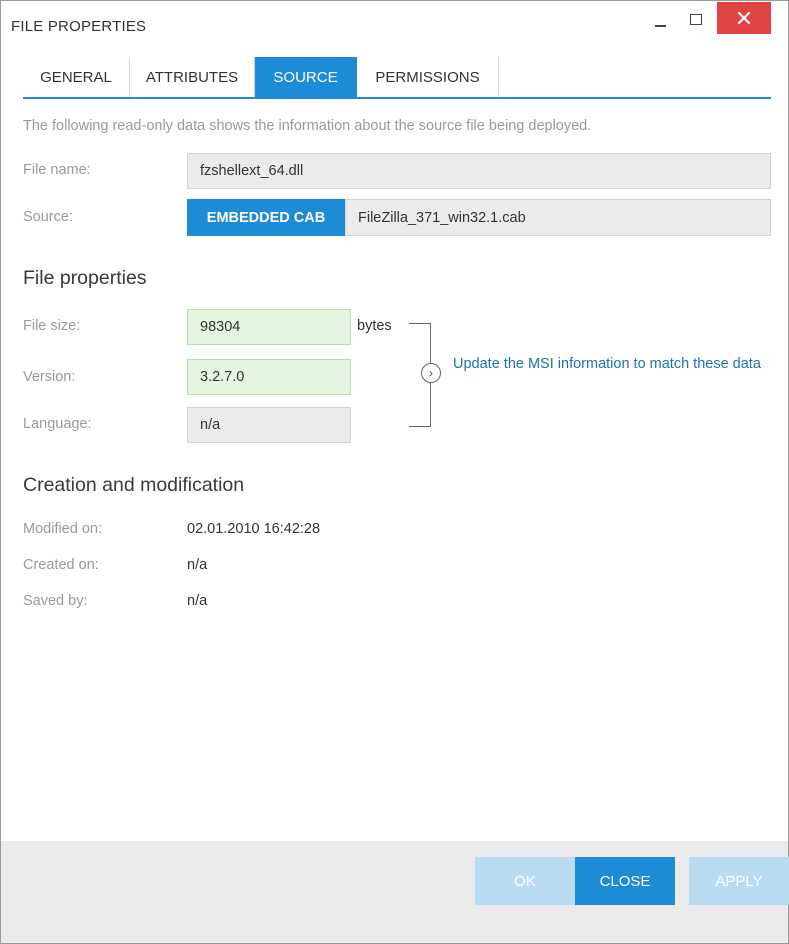 The image size is (789, 944). What do you see at coordinates (625, 881) in the screenshot?
I see `close-button: CLOSE` at bounding box center [625, 881].